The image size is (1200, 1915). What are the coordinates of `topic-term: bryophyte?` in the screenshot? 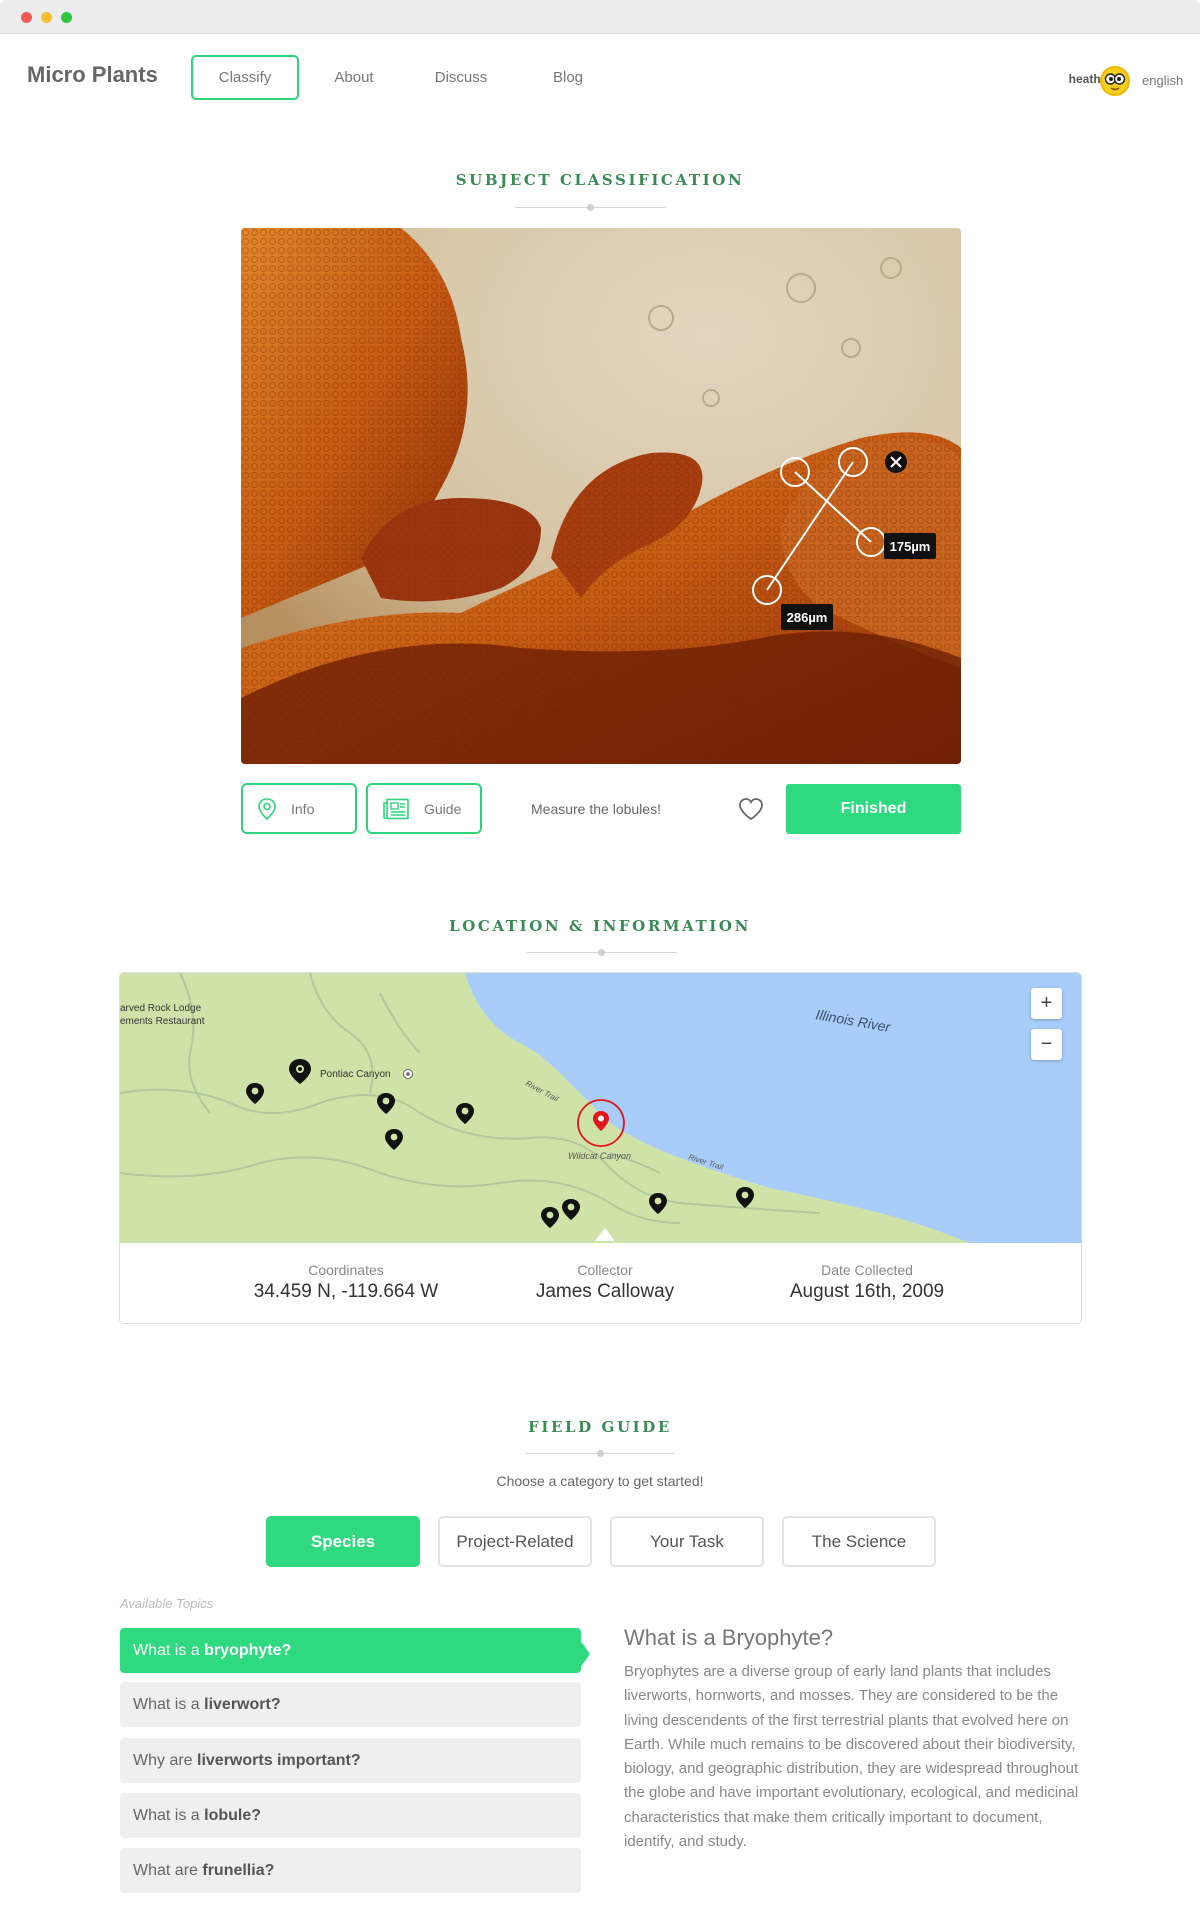 It's located at (248, 1650).